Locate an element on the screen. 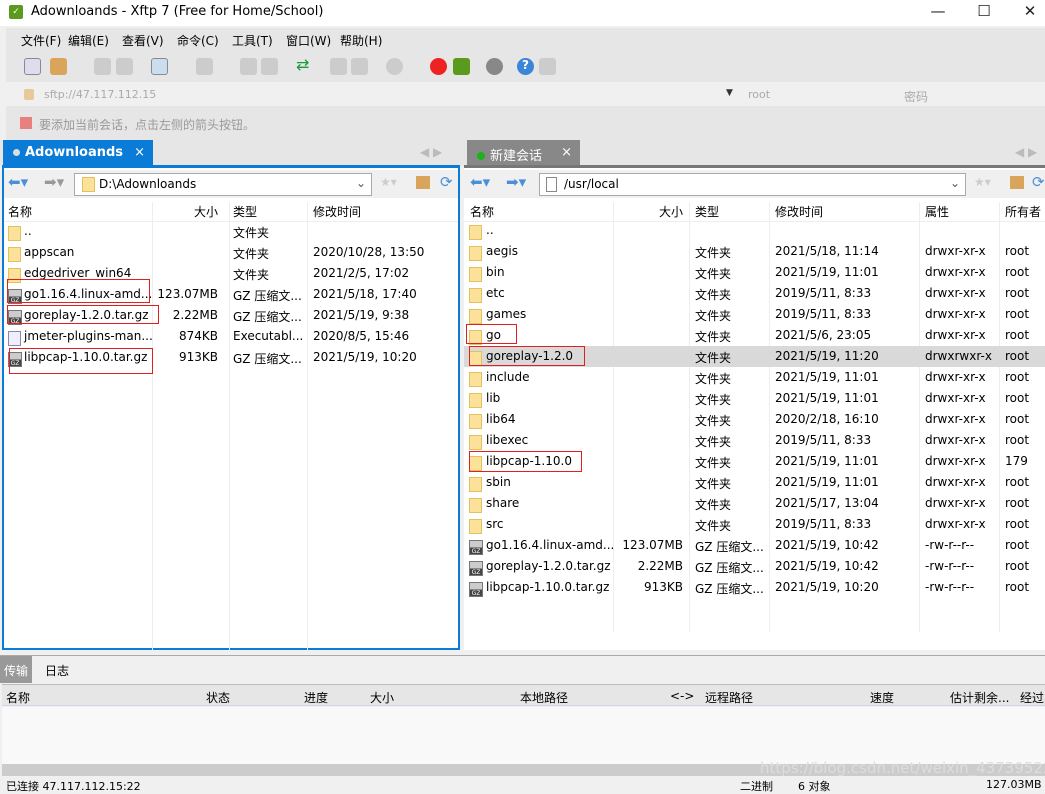  connect-icon is located at coordinates (102, 66).